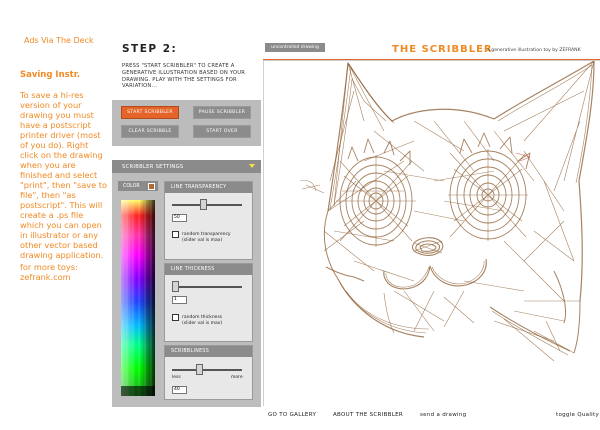 Image resolution: width=600 pixels, height=430 pixels. Describe the element at coordinates (252, 166) in the screenshot. I see `chevron-down-icon` at that location.